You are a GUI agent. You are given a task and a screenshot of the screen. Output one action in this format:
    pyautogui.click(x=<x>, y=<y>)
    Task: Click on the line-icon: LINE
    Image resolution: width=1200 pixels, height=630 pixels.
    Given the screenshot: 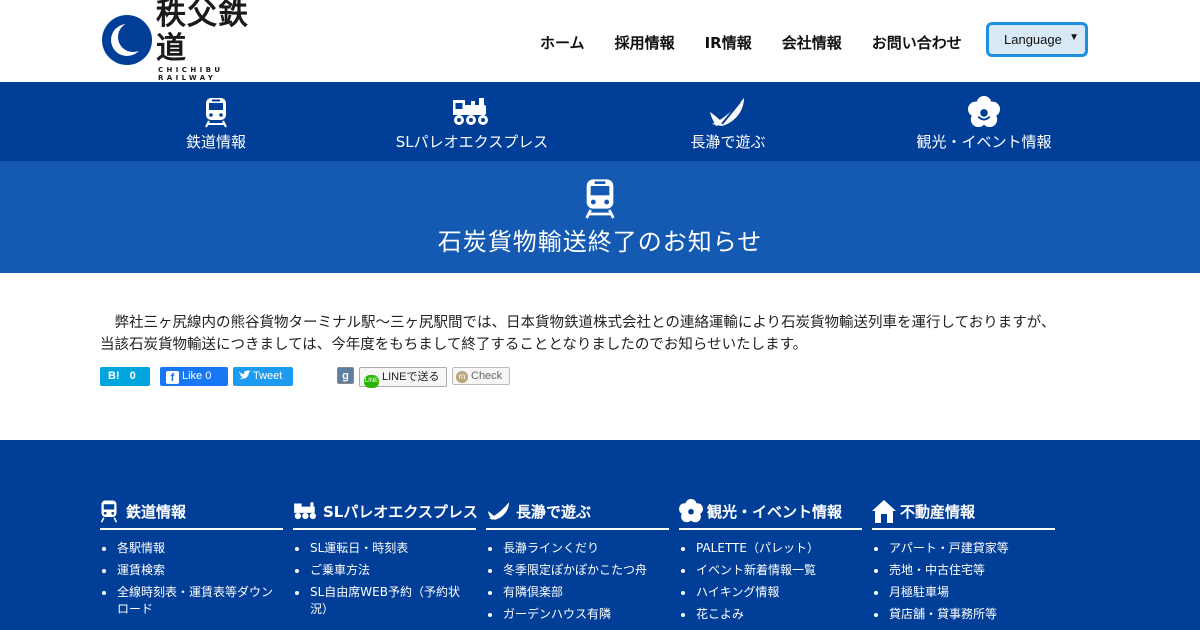 What is the action you would take?
    pyautogui.click(x=371, y=381)
    